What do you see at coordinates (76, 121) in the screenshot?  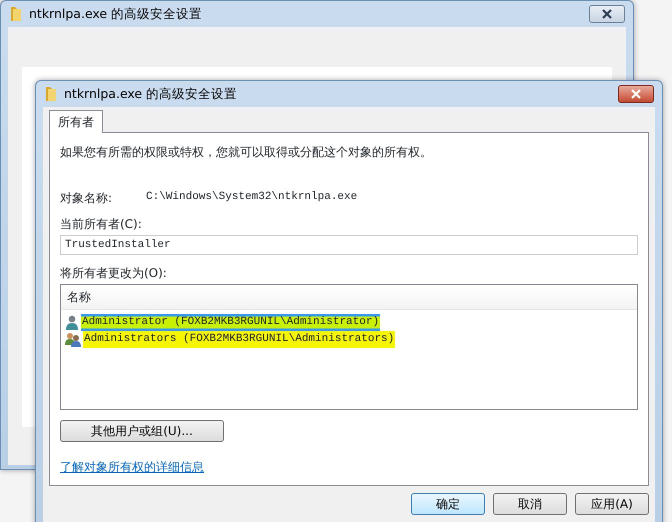 I see `tab: 所有者` at bounding box center [76, 121].